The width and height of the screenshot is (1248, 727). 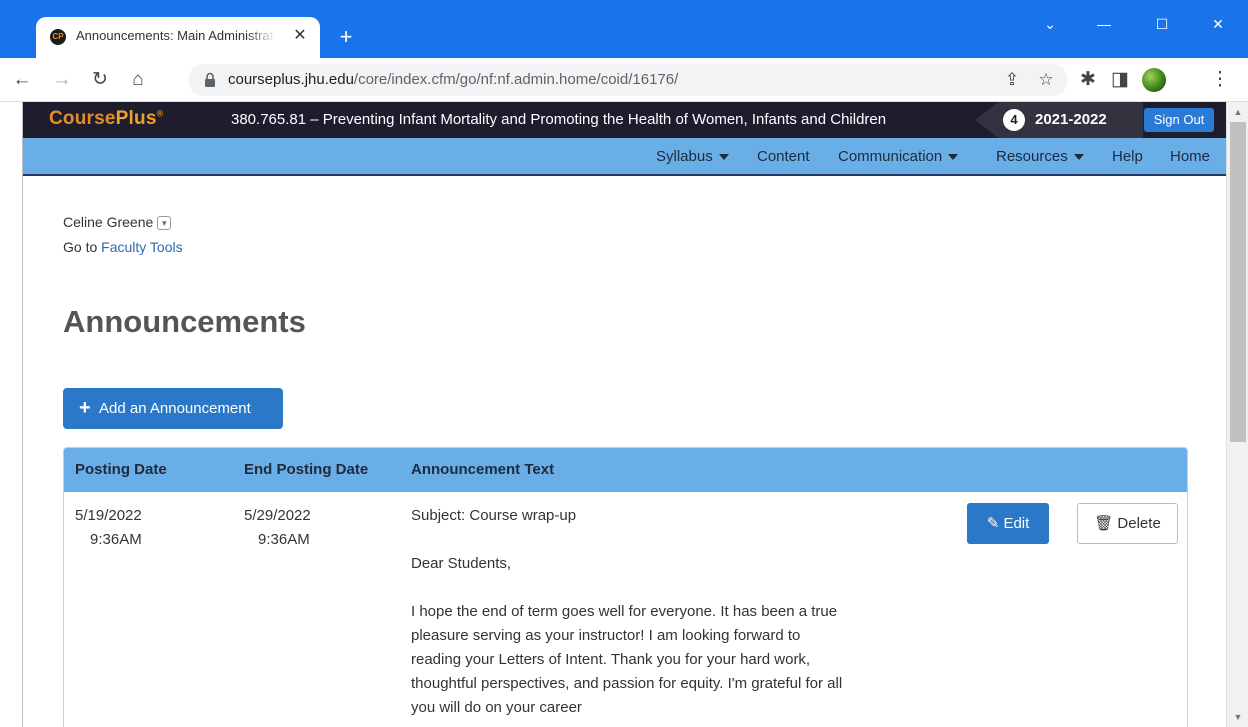 What do you see at coordinates (898, 156) in the screenshot?
I see `nav-communication: Communication` at bounding box center [898, 156].